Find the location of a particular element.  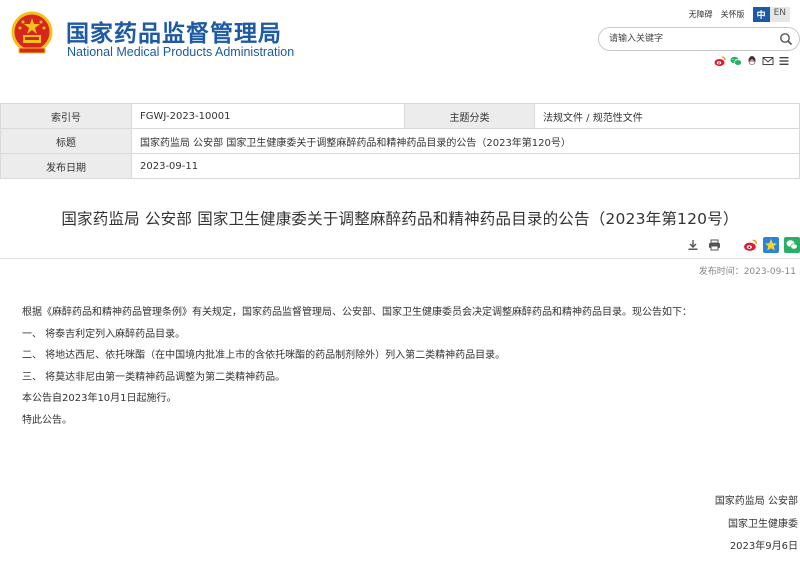

date-value: 2023-09-11 is located at coordinates (465, 166).